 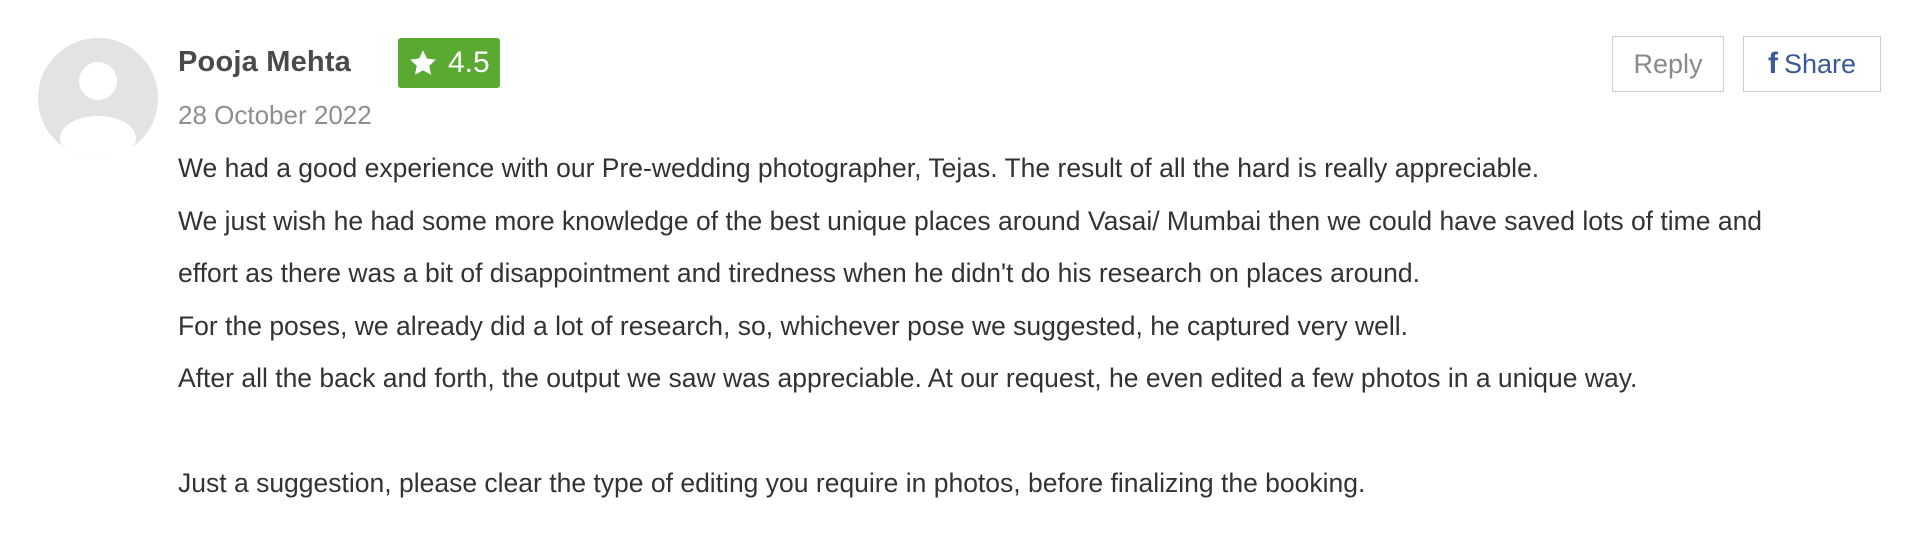 I want to click on facebook-icon: f, so click(x=1772, y=63).